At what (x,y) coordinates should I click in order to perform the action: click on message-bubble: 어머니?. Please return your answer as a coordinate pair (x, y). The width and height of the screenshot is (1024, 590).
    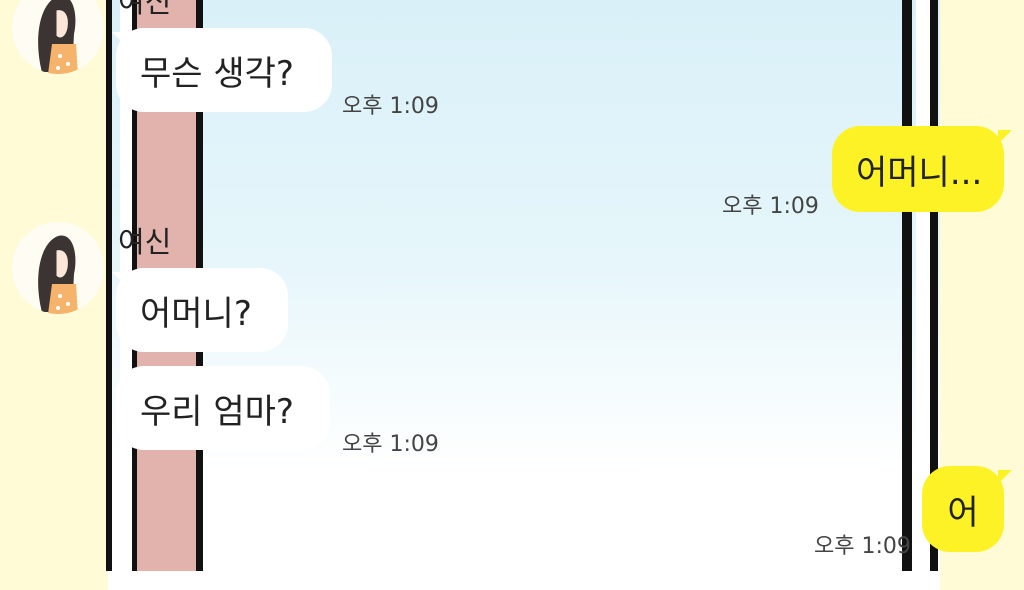
    Looking at the image, I should click on (202, 310).